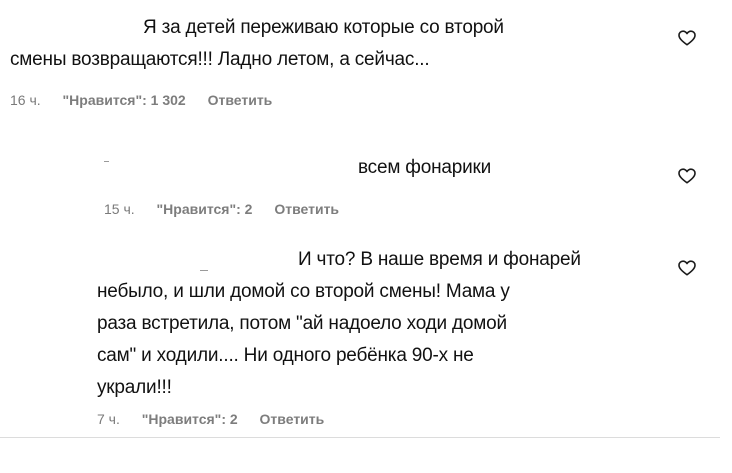  I want to click on comment-2-likes: "Нравится": 2, so click(205, 209).